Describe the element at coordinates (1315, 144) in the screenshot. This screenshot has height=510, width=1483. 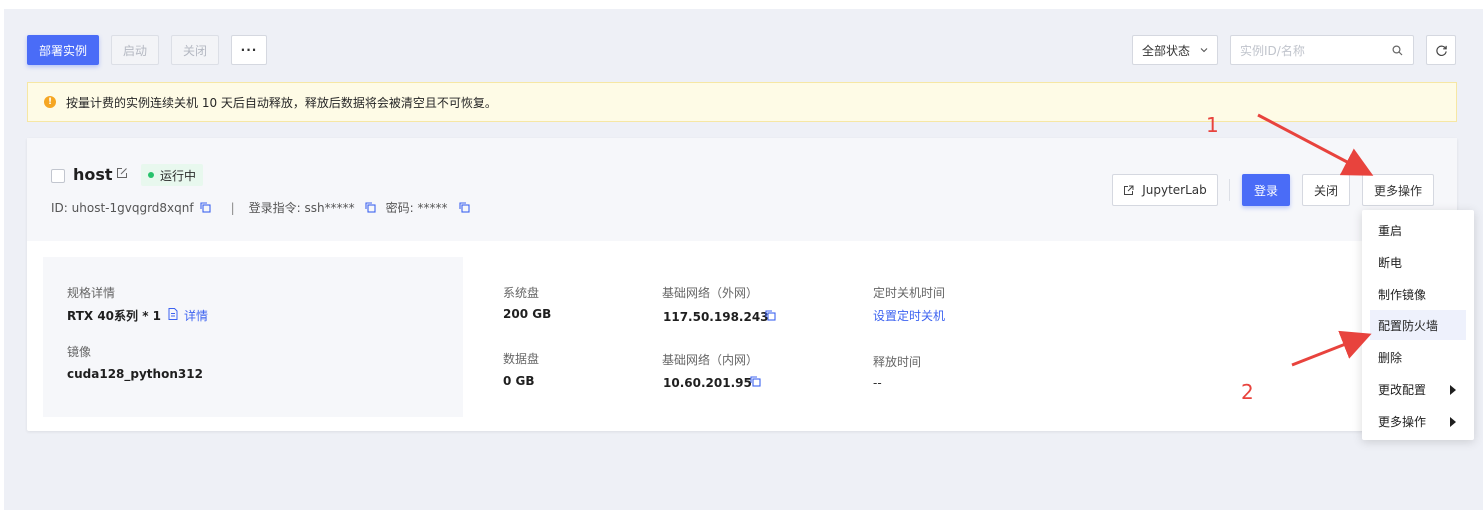
I see `arrow-to-more-actions` at that location.